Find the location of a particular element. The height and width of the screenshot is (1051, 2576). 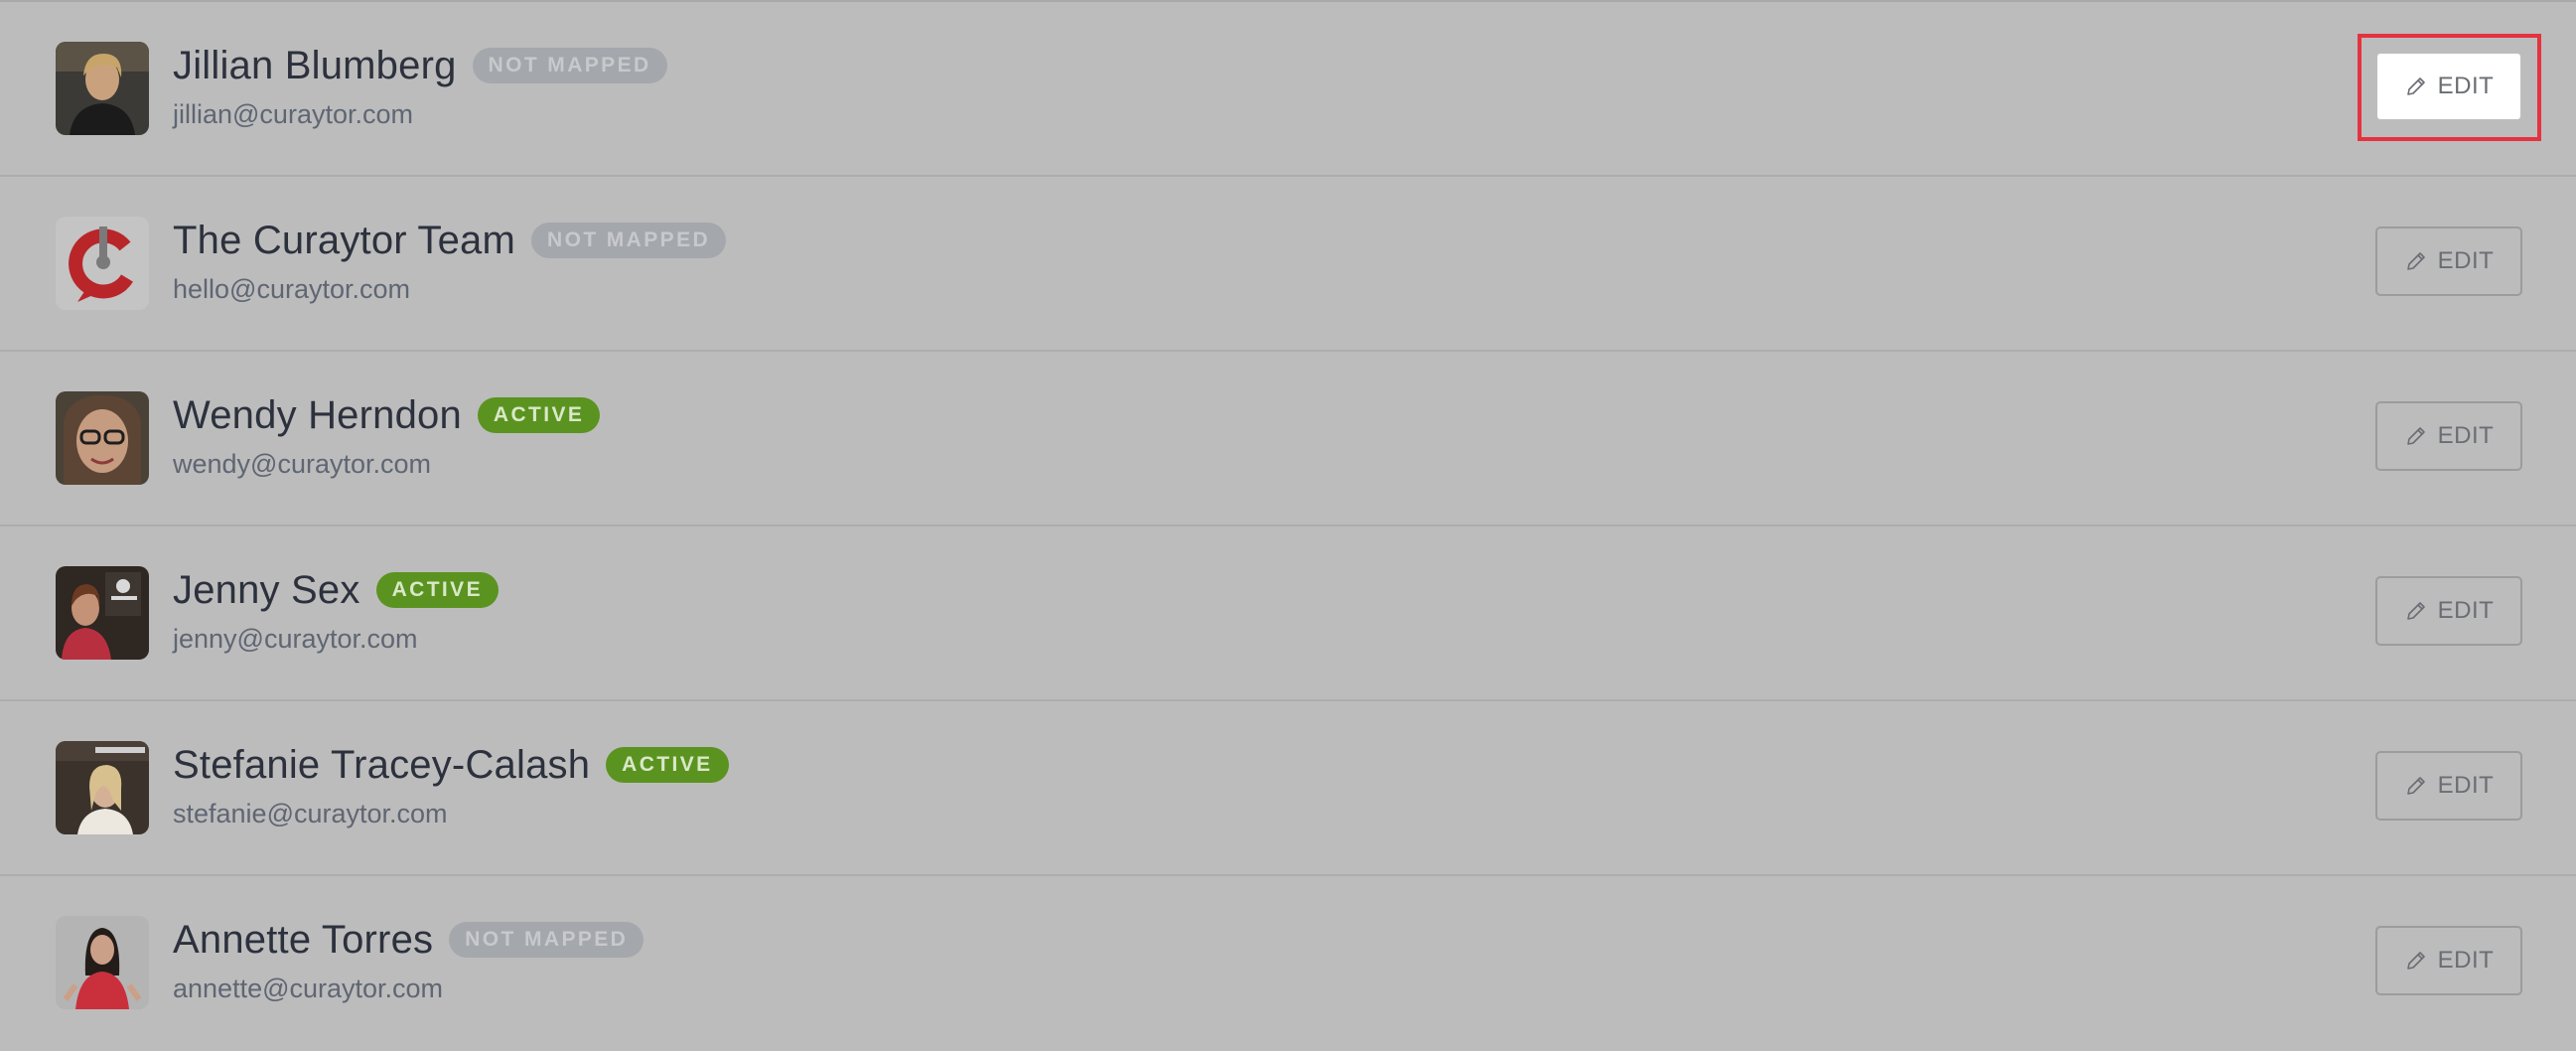

user-email: hello@curaytor.com is located at coordinates (292, 289).